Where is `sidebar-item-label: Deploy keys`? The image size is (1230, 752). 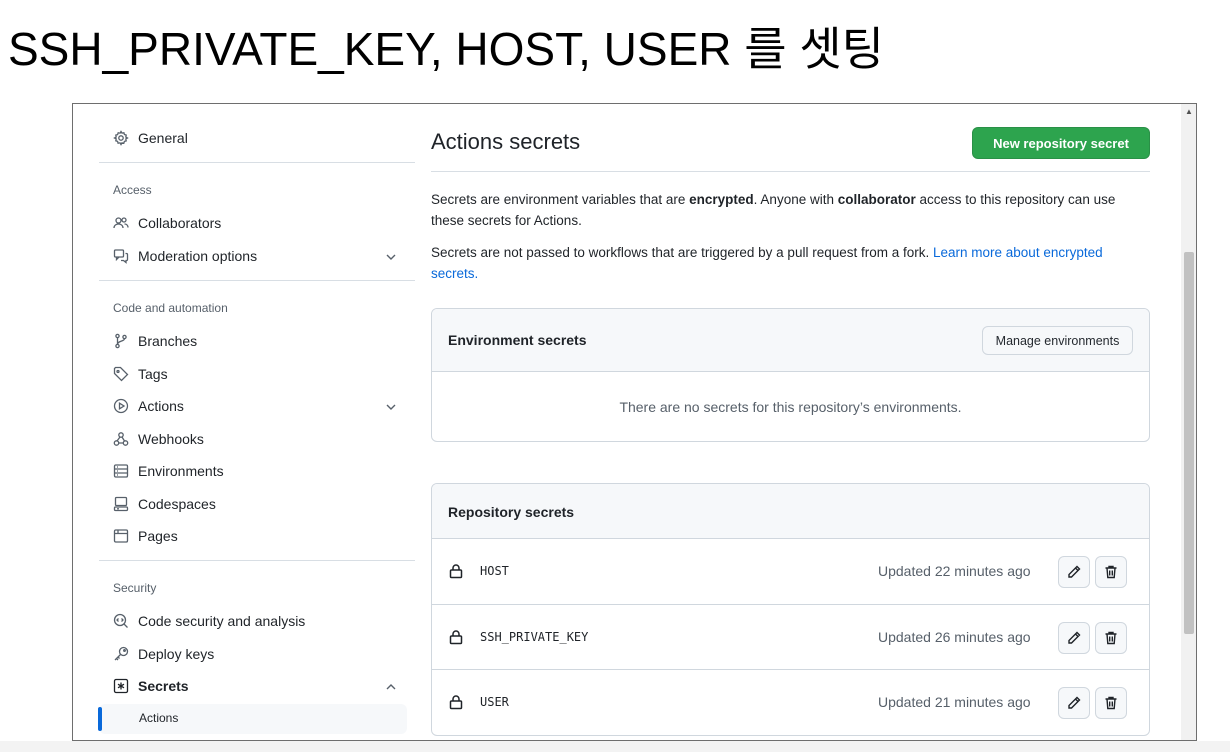 sidebar-item-label: Deploy keys is located at coordinates (176, 654).